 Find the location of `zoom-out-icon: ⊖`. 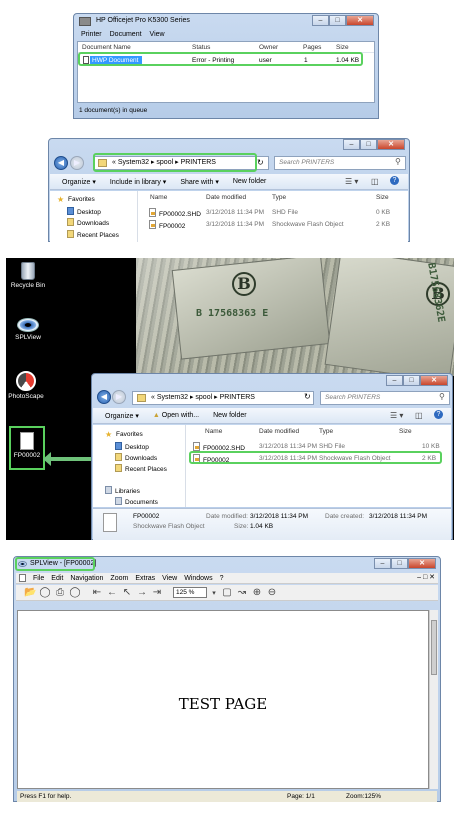

zoom-out-icon: ⊖ is located at coordinates (272, 592).